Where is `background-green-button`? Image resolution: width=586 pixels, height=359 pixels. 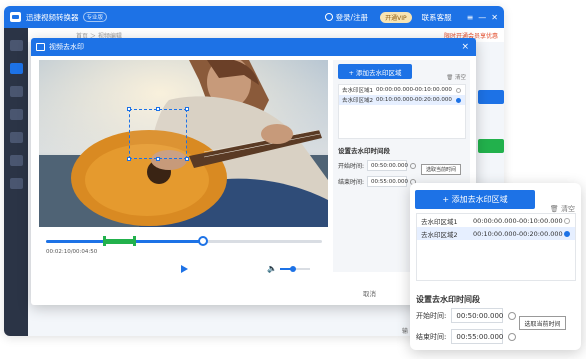 background-green-button is located at coordinates (491, 146).